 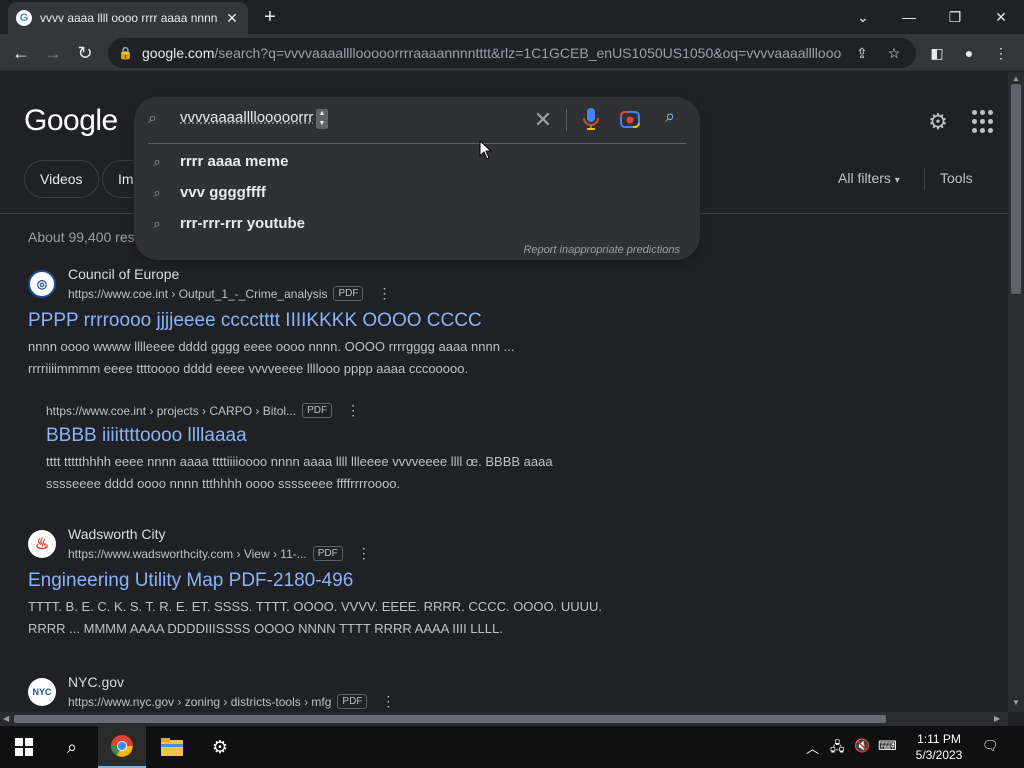 What do you see at coordinates (601, 250) in the screenshot?
I see `report-predictions-link: Report inappropriate predictions` at bounding box center [601, 250].